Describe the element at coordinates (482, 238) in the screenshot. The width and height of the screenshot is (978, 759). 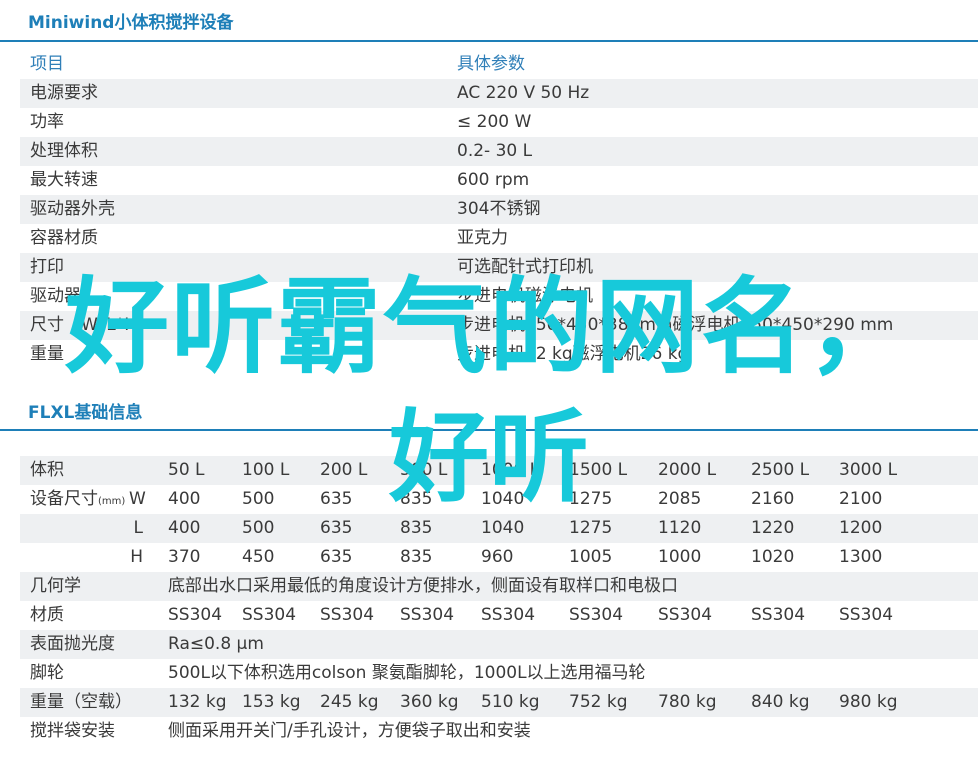
I see `spec-value: 亚克力` at that location.